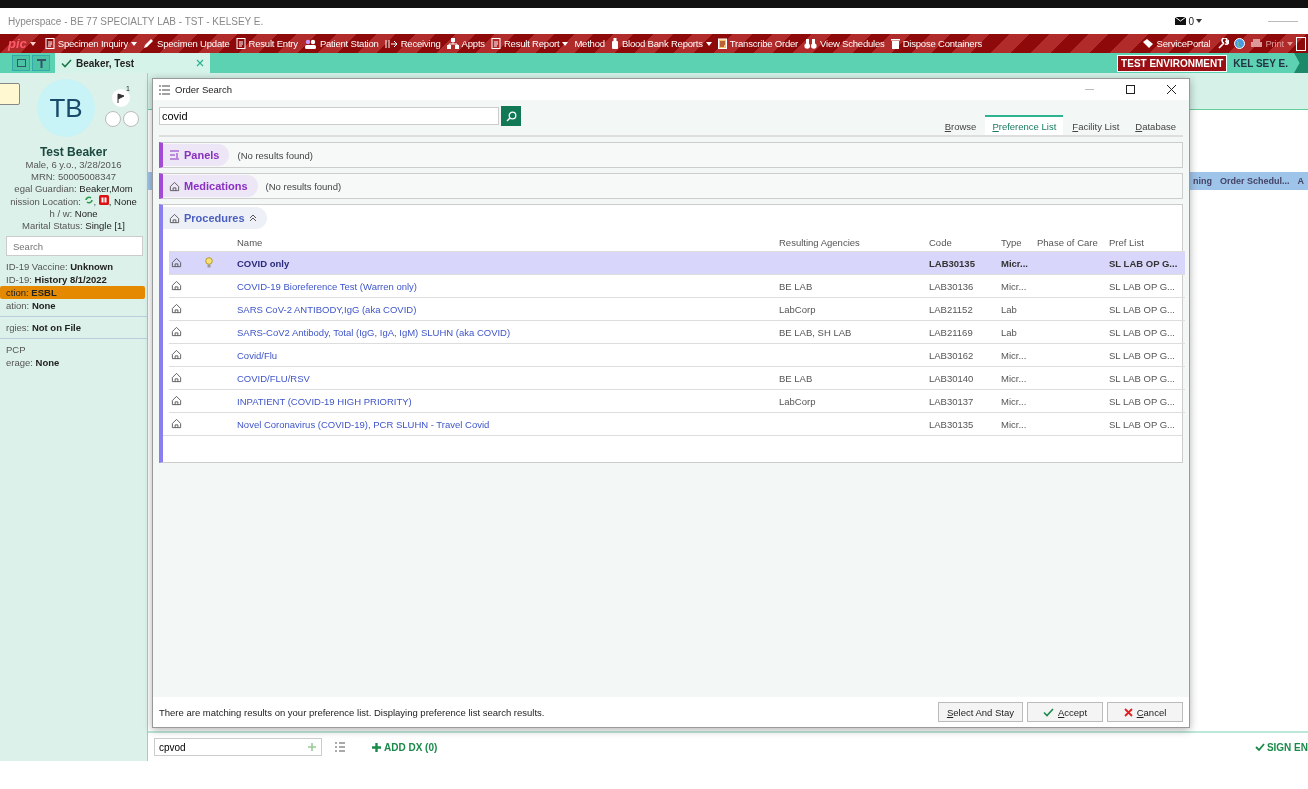 The image size is (1308, 789). What do you see at coordinates (210, 186) in the screenshot?
I see `section-header: Medications` at bounding box center [210, 186].